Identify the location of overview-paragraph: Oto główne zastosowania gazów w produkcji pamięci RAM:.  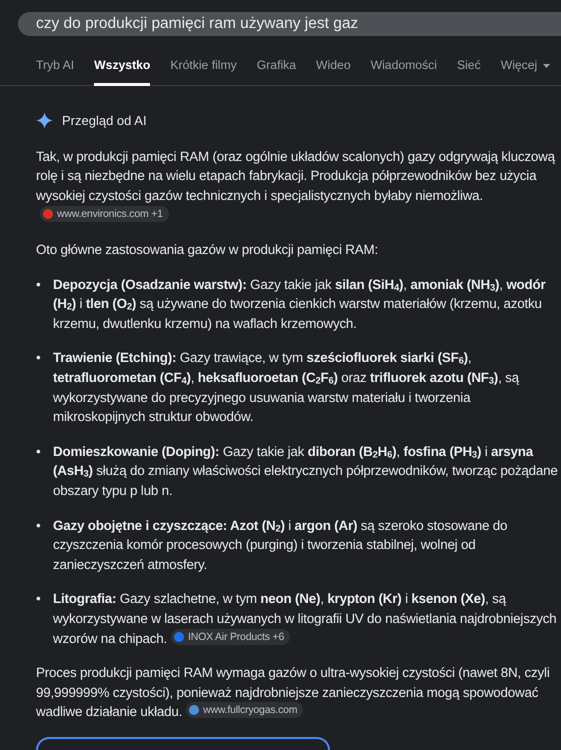
(207, 250).